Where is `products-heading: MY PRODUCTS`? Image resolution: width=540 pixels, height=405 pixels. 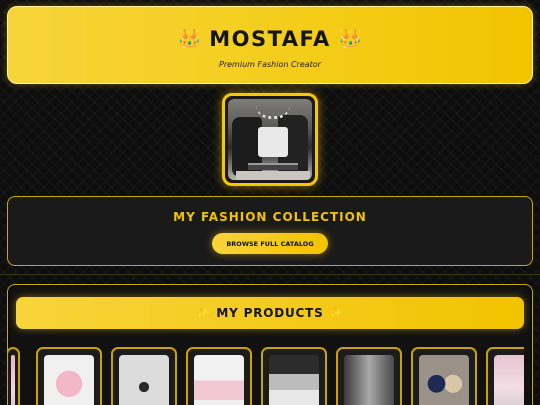
products-heading: MY PRODUCTS is located at coordinates (270, 313).